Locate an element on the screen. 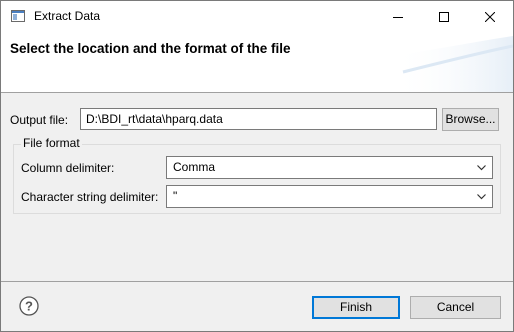 The height and width of the screenshot is (332, 514). file-format-group-label: File format is located at coordinates (51, 143).